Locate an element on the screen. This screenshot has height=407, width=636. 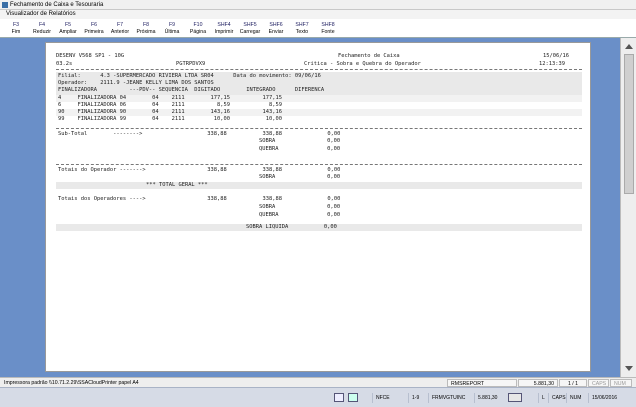
report-program-id: PGTRPDVX9 is located at coordinates (191, 64).